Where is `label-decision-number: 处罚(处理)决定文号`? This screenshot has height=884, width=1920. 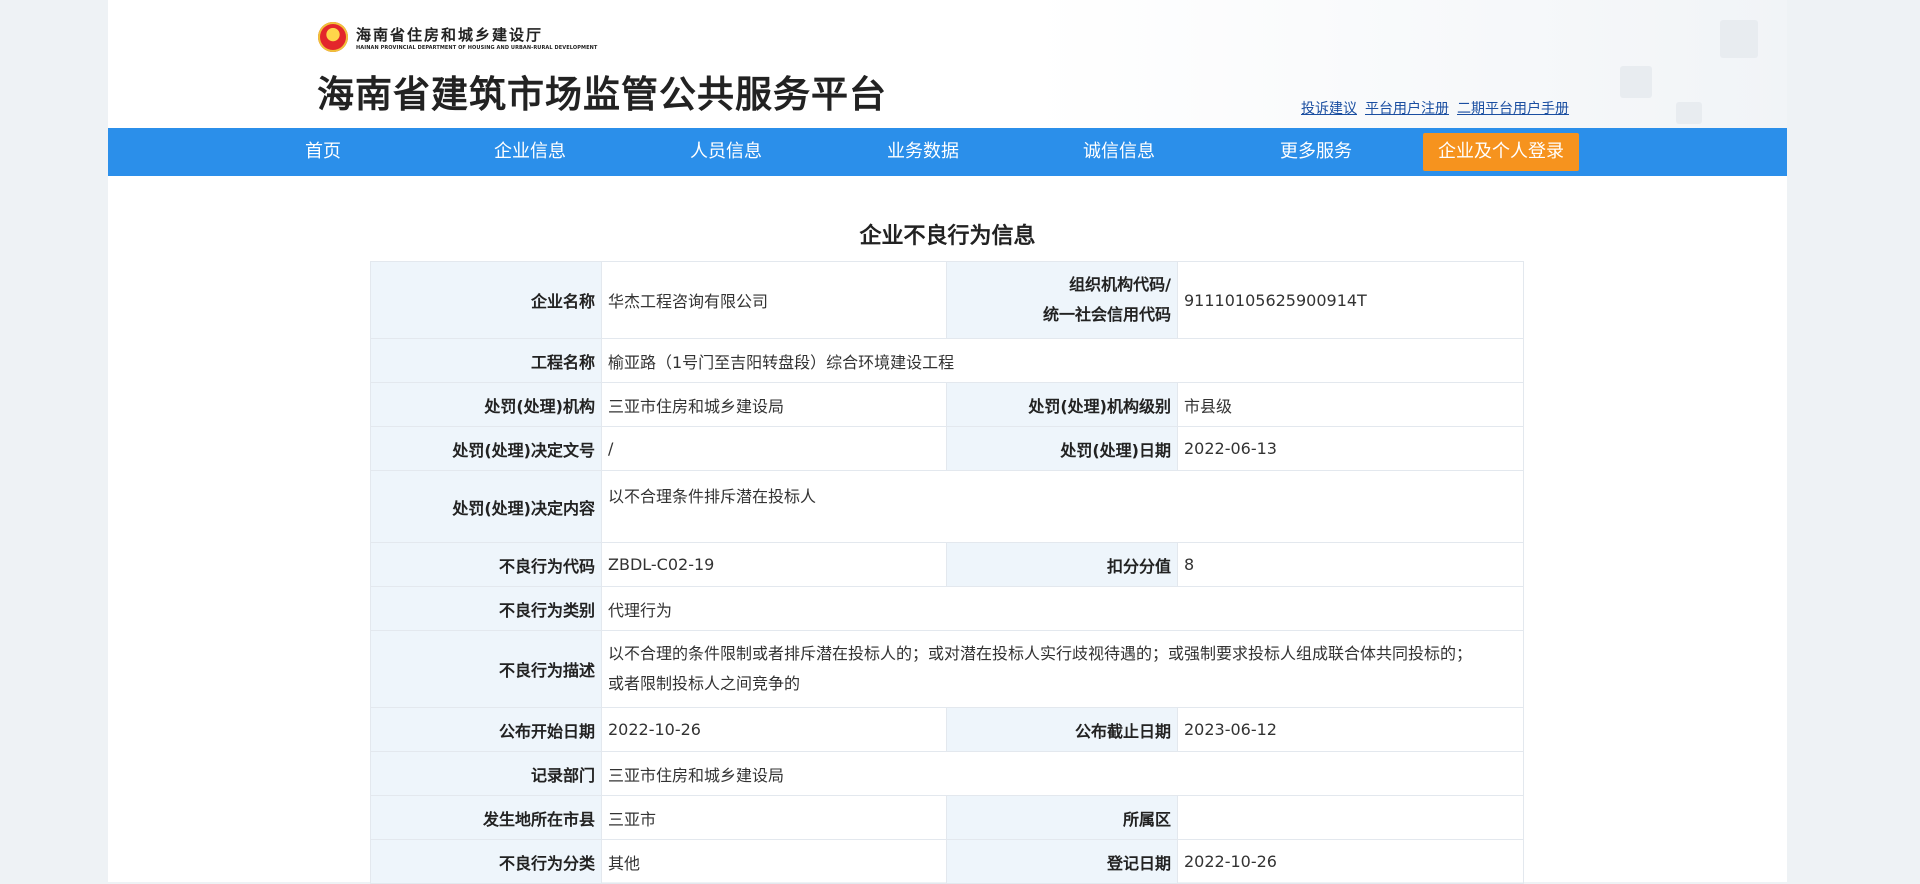 label-decision-number: 处罚(处理)决定文号 is located at coordinates (486, 448).